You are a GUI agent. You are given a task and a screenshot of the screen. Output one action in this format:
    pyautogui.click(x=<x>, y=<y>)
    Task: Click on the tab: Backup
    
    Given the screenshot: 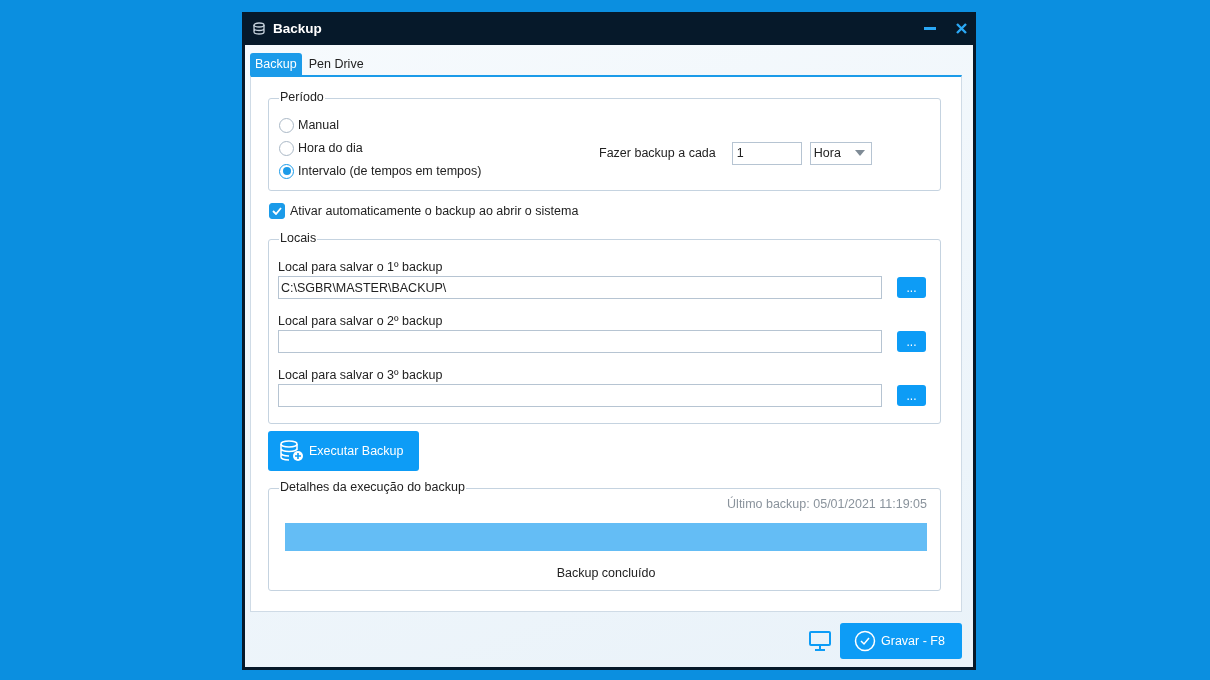 What is the action you would take?
    pyautogui.click(x=276, y=64)
    